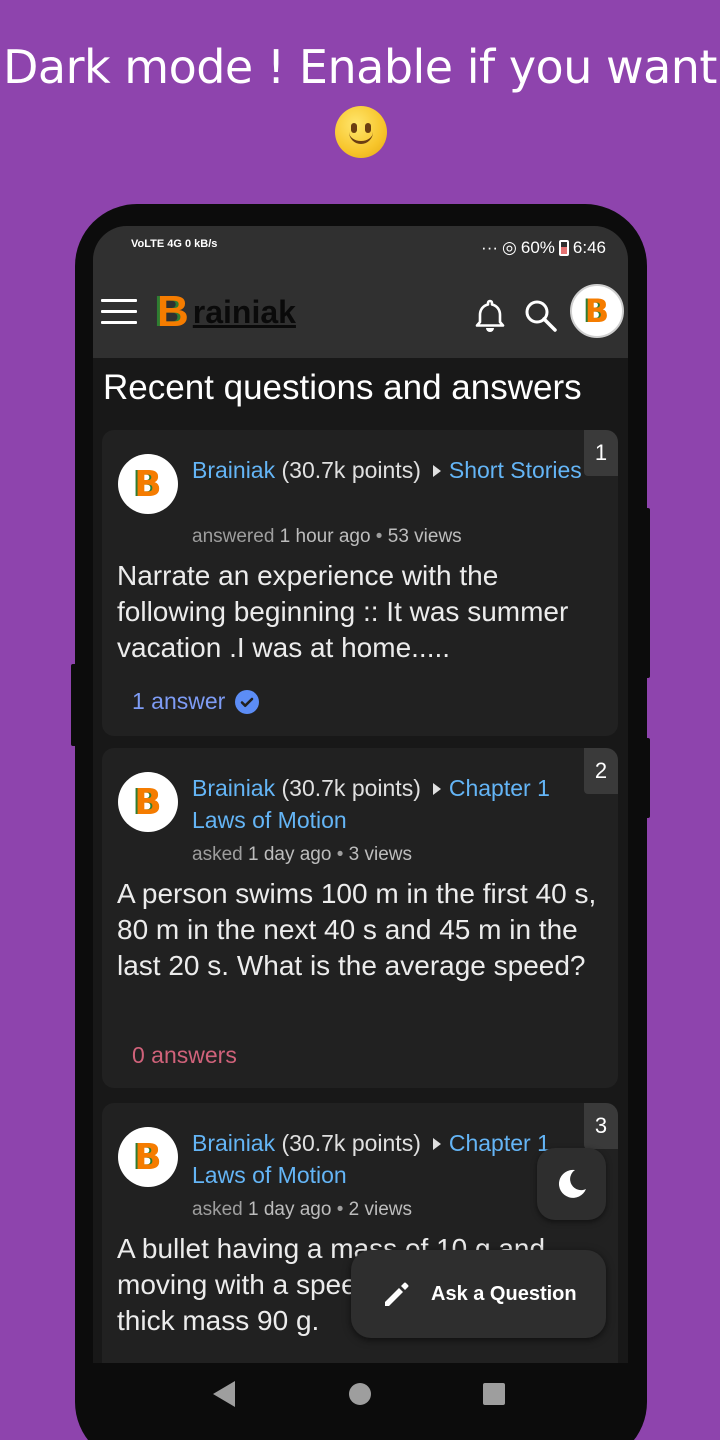 Image resolution: width=720 pixels, height=1440 pixels. Describe the element at coordinates (601, 453) in the screenshot. I see `rank-badge: 1` at that location.